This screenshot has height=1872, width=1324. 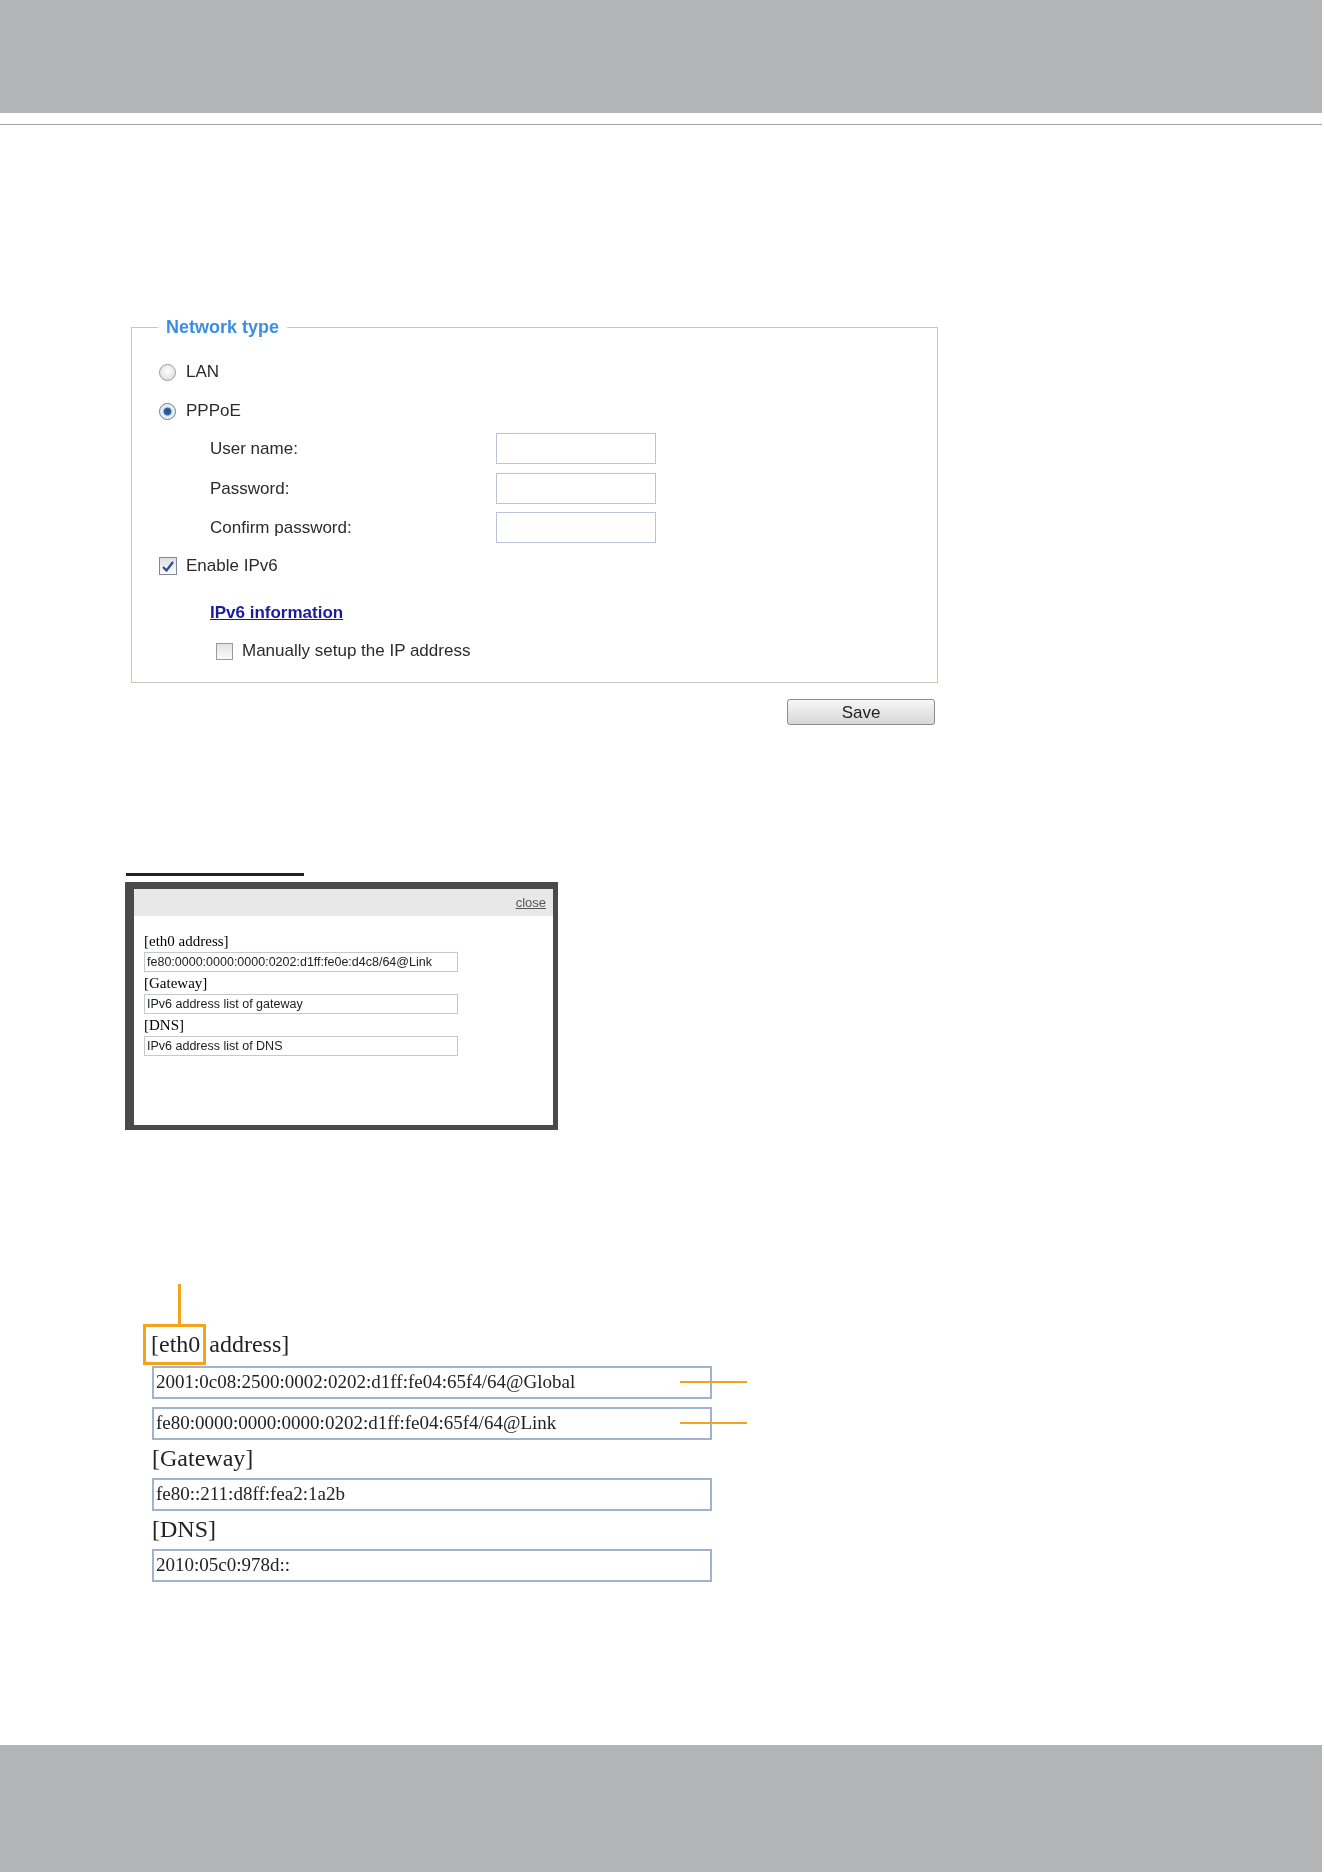 I want to click on address-field: 2001:0c08:2500:0002:0202:d1ff:fe04:65f4/64@Global, so click(x=432, y=1382).